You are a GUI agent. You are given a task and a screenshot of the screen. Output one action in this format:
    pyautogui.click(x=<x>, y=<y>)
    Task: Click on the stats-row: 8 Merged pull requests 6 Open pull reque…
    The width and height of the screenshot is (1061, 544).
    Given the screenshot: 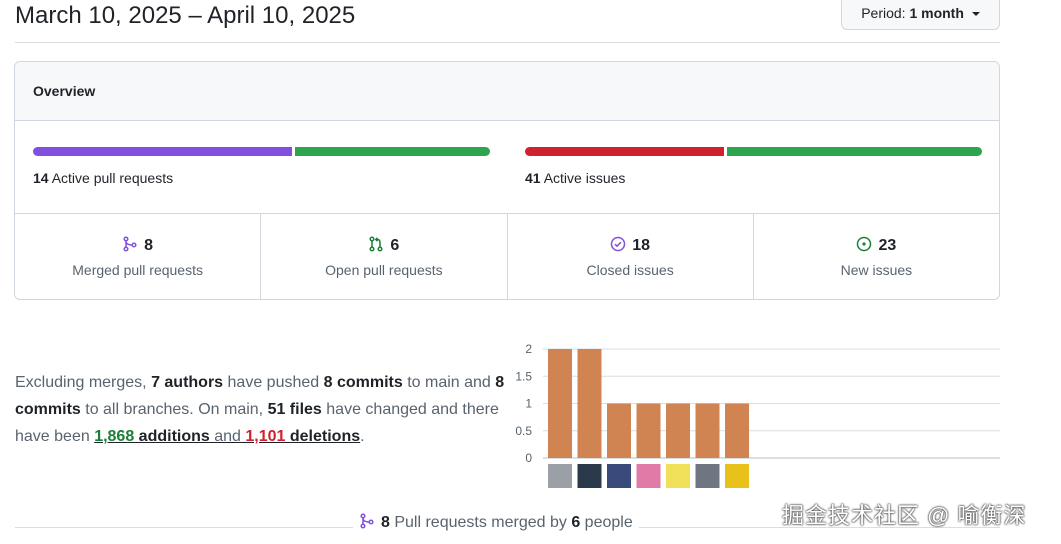 What is the action you would take?
    pyautogui.click(x=507, y=256)
    